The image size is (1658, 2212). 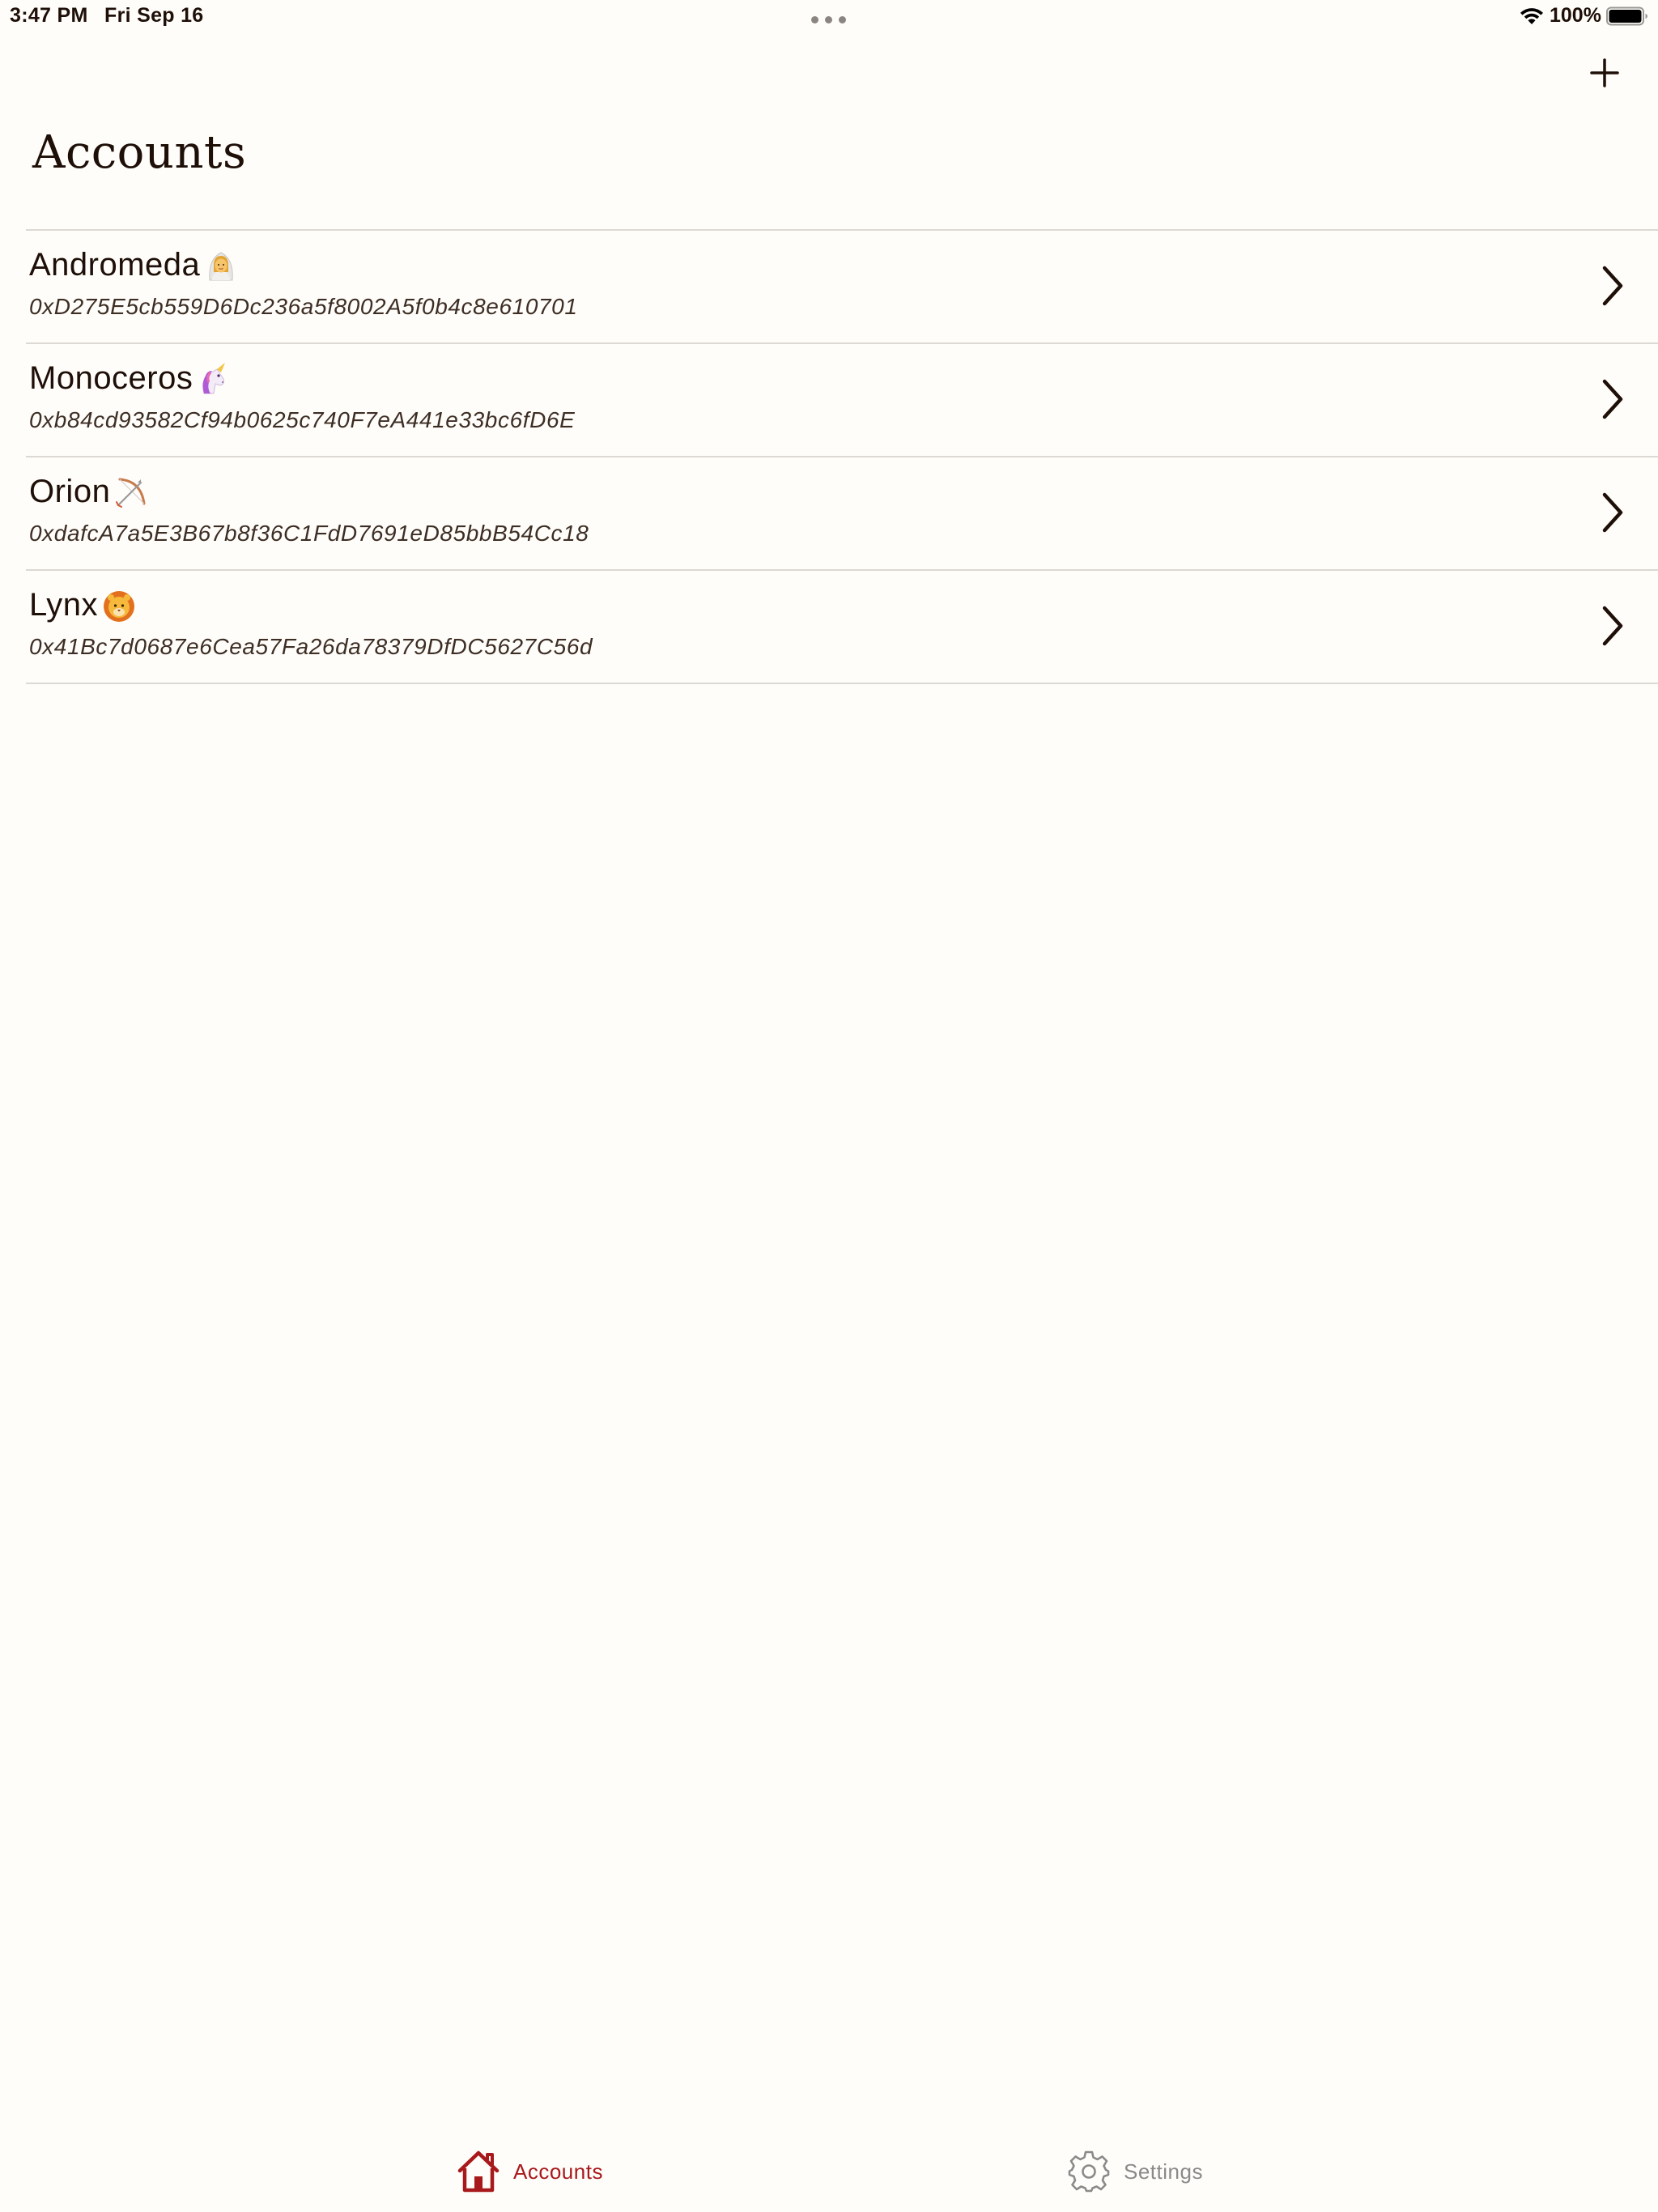 What do you see at coordinates (478, 2171) in the screenshot?
I see `house-icon` at bounding box center [478, 2171].